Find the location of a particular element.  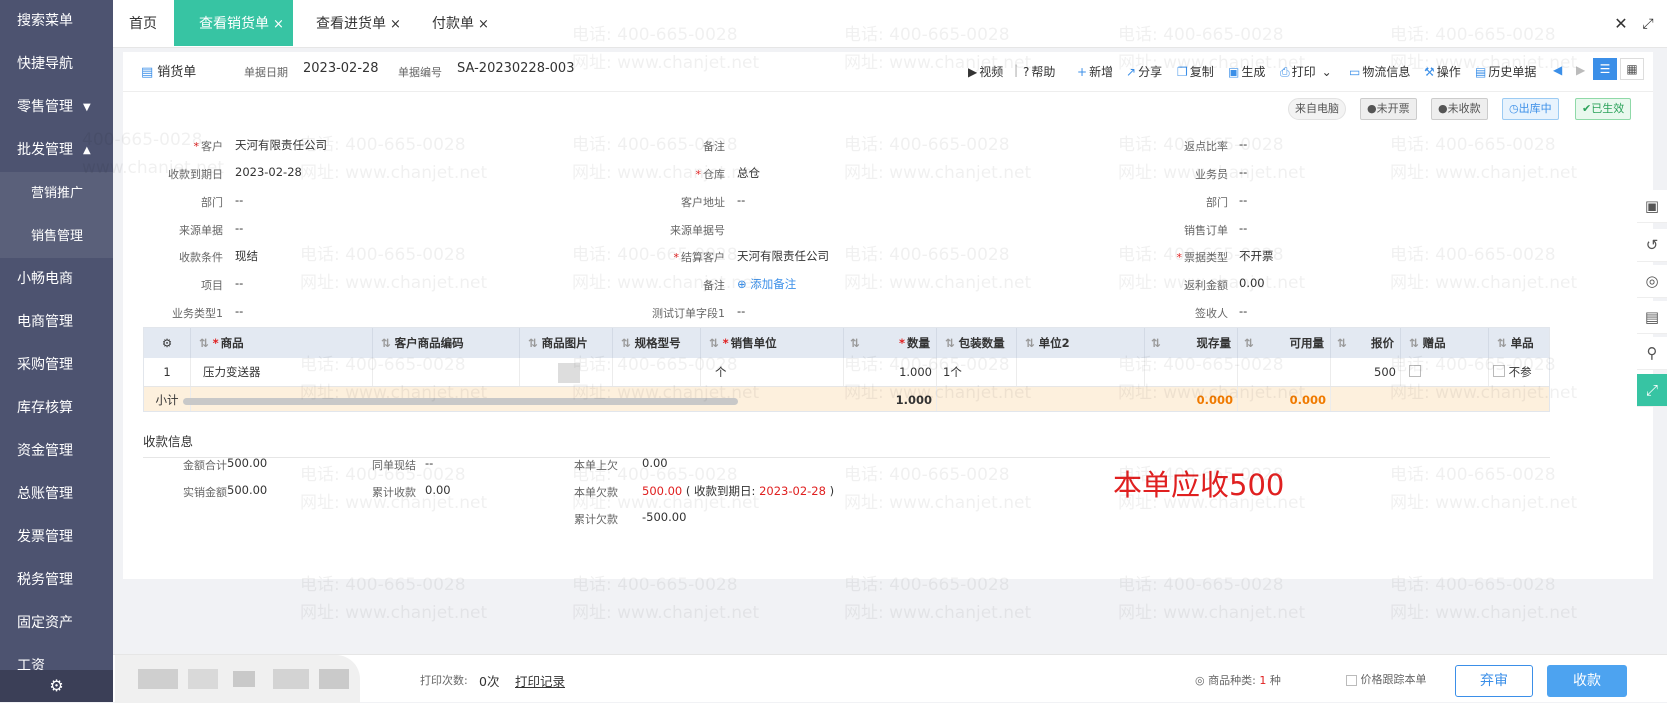

sidebar-item-marketing: 营销推广 is located at coordinates (56, 193).